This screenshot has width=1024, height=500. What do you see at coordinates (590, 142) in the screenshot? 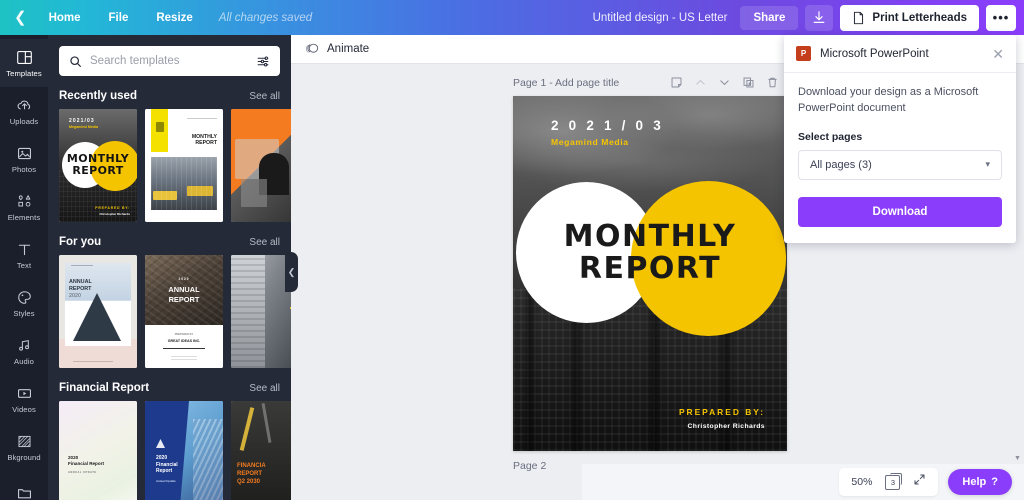
I see `design-brand-text: Megamind Media` at bounding box center [590, 142].